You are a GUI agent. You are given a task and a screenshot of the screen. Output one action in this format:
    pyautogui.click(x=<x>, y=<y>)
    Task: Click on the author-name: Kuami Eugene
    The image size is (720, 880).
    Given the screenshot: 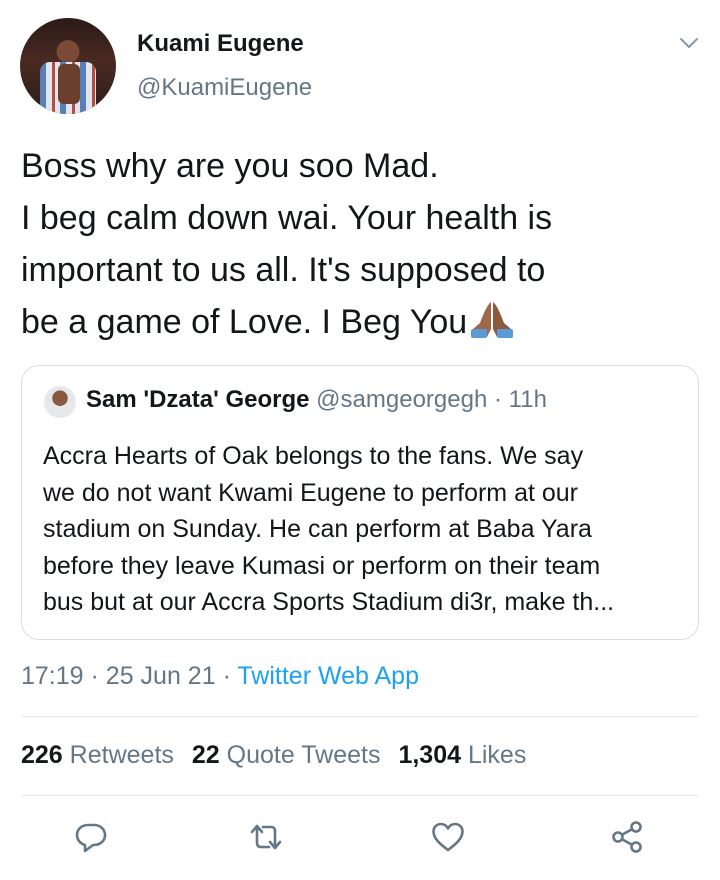 What is the action you would take?
    pyautogui.click(x=220, y=44)
    